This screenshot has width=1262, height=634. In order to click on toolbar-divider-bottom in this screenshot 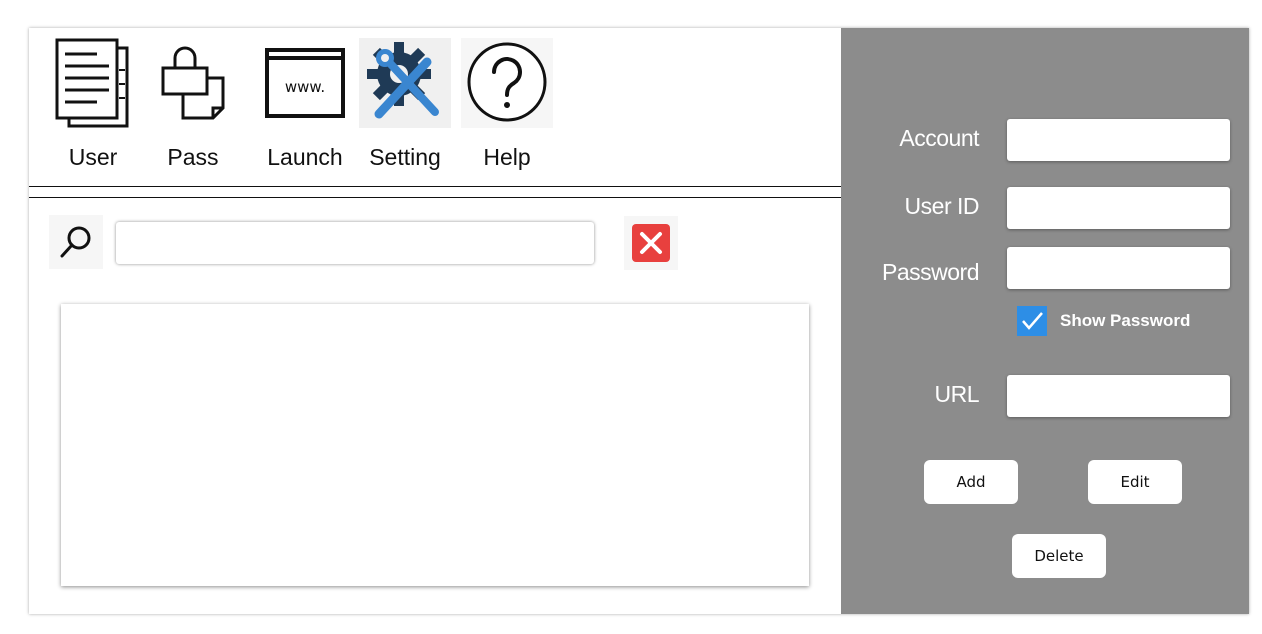, I will do `click(435, 197)`.